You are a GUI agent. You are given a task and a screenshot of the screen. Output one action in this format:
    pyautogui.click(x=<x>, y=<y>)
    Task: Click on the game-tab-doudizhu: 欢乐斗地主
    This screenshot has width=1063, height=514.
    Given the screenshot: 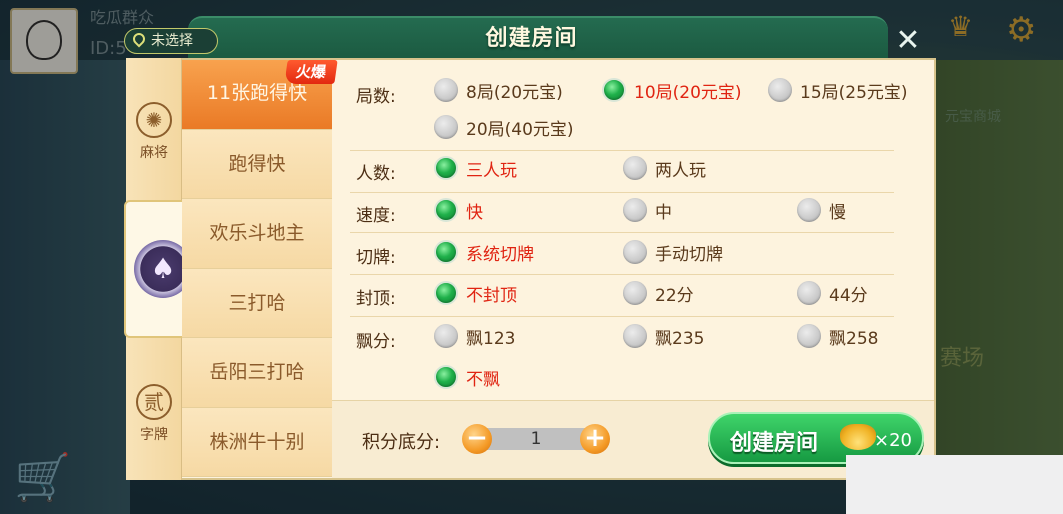 What is the action you would take?
    pyautogui.click(x=257, y=234)
    